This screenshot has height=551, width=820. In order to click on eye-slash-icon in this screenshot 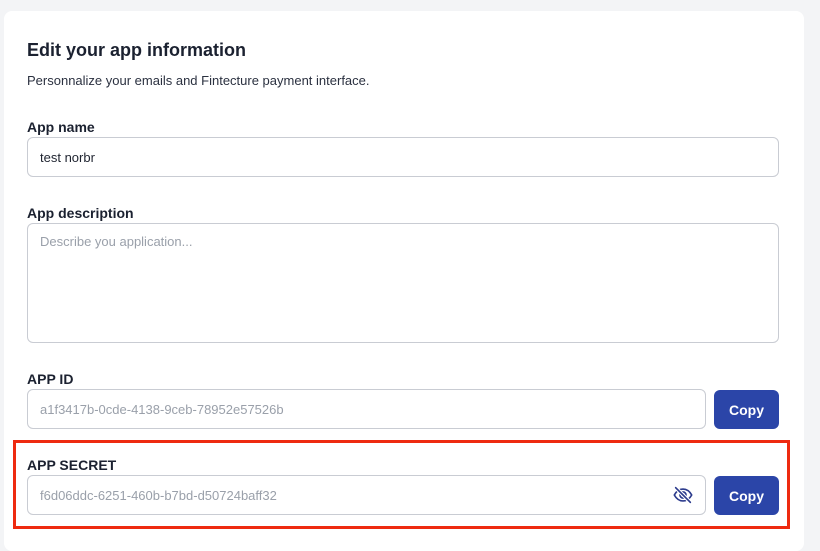, I will do `click(683, 495)`.